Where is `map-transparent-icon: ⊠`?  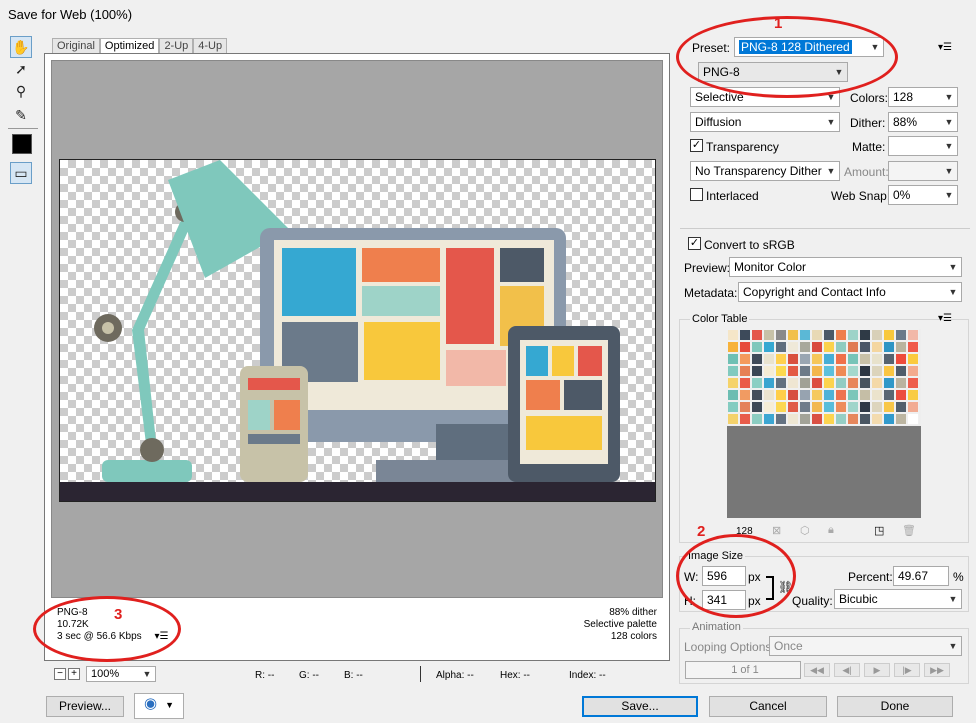 map-transparent-icon: ⊠ is located at coordinates (776, 530).